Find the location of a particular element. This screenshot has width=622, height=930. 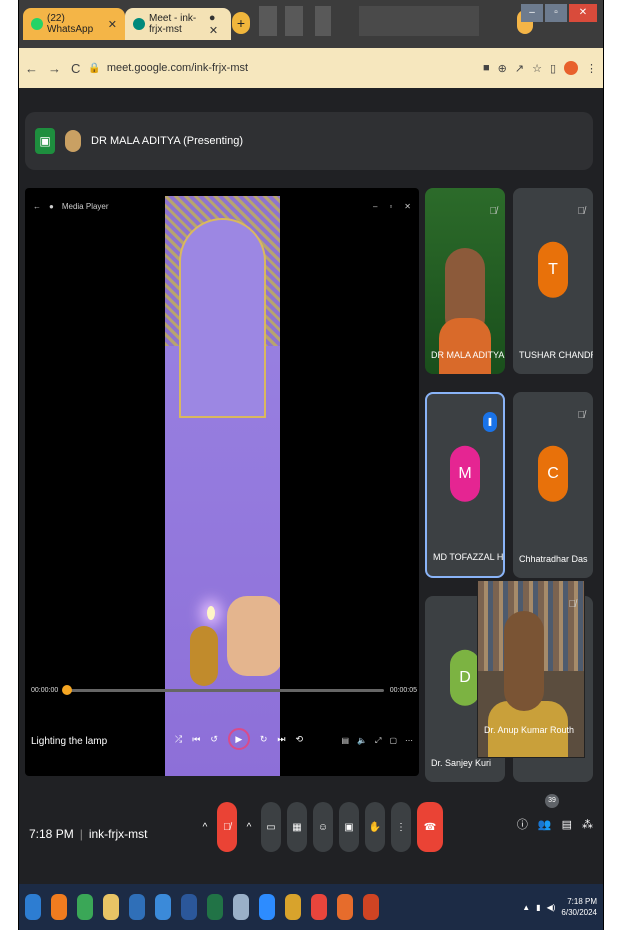

previous-icon: ⏮ is located at coordinates (196, 739).